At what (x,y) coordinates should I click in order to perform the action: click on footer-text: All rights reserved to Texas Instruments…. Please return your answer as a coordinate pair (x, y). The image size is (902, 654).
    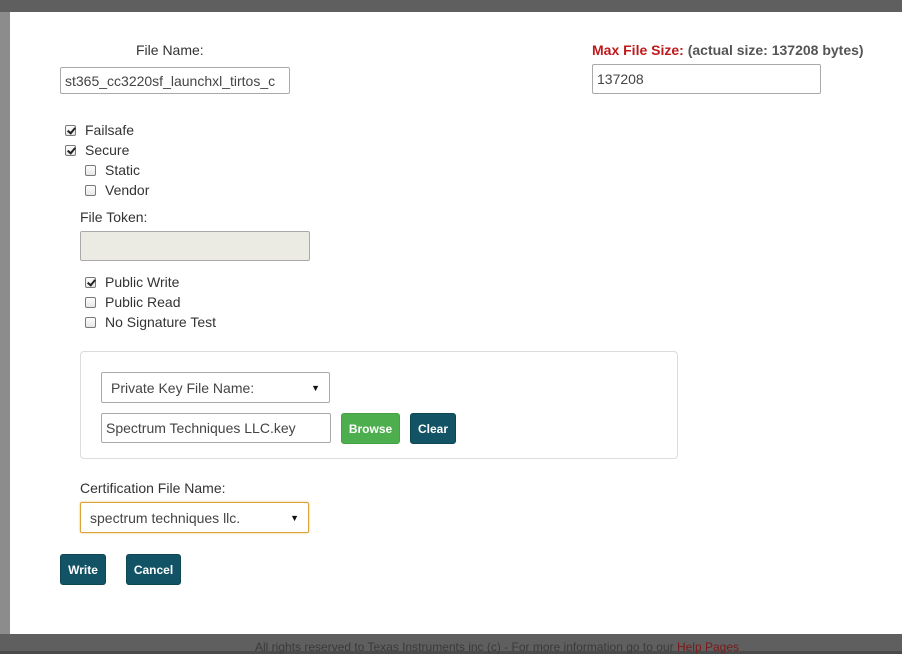
    Looking at the image, I should click on (464, 647).